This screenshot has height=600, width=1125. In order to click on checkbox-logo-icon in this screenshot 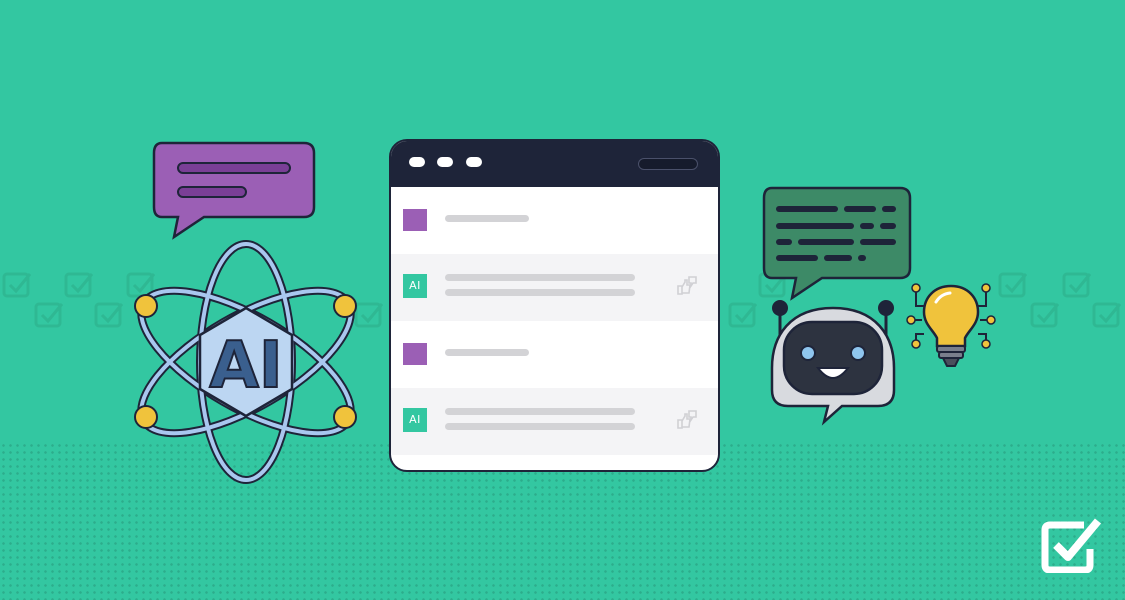, I will do `click(1071, 545)`.